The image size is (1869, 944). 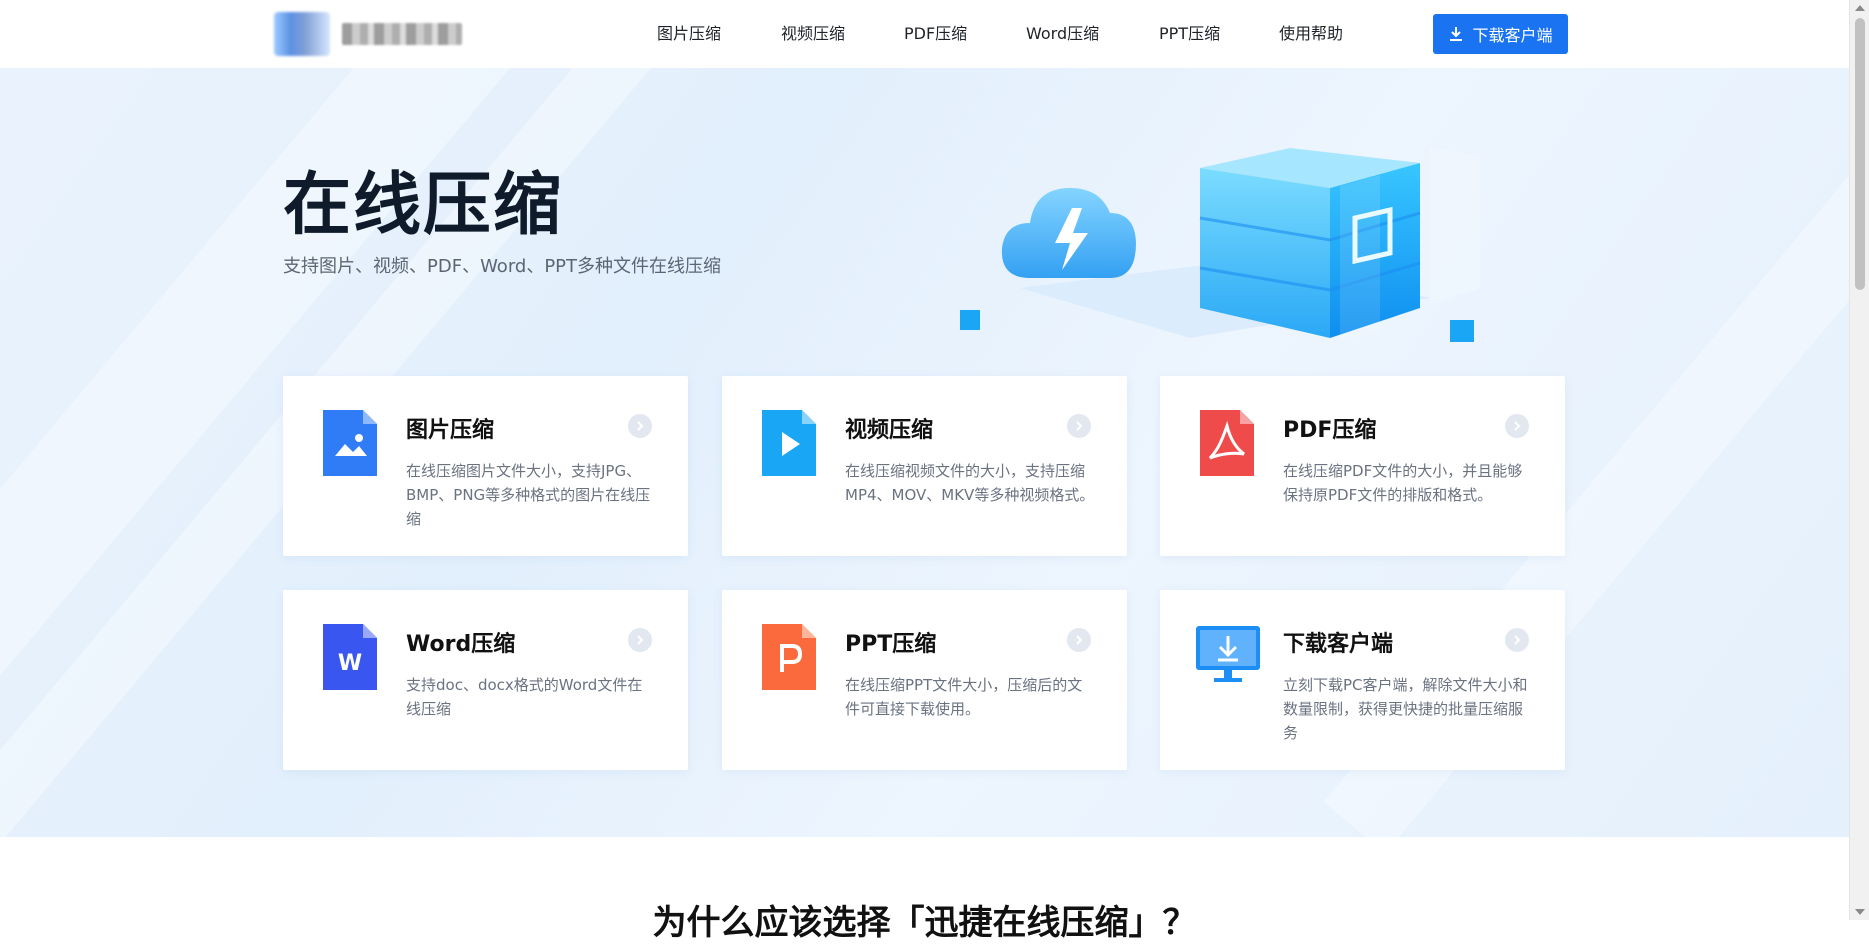 I want to click on site-logo, so click(x=369, y=34).